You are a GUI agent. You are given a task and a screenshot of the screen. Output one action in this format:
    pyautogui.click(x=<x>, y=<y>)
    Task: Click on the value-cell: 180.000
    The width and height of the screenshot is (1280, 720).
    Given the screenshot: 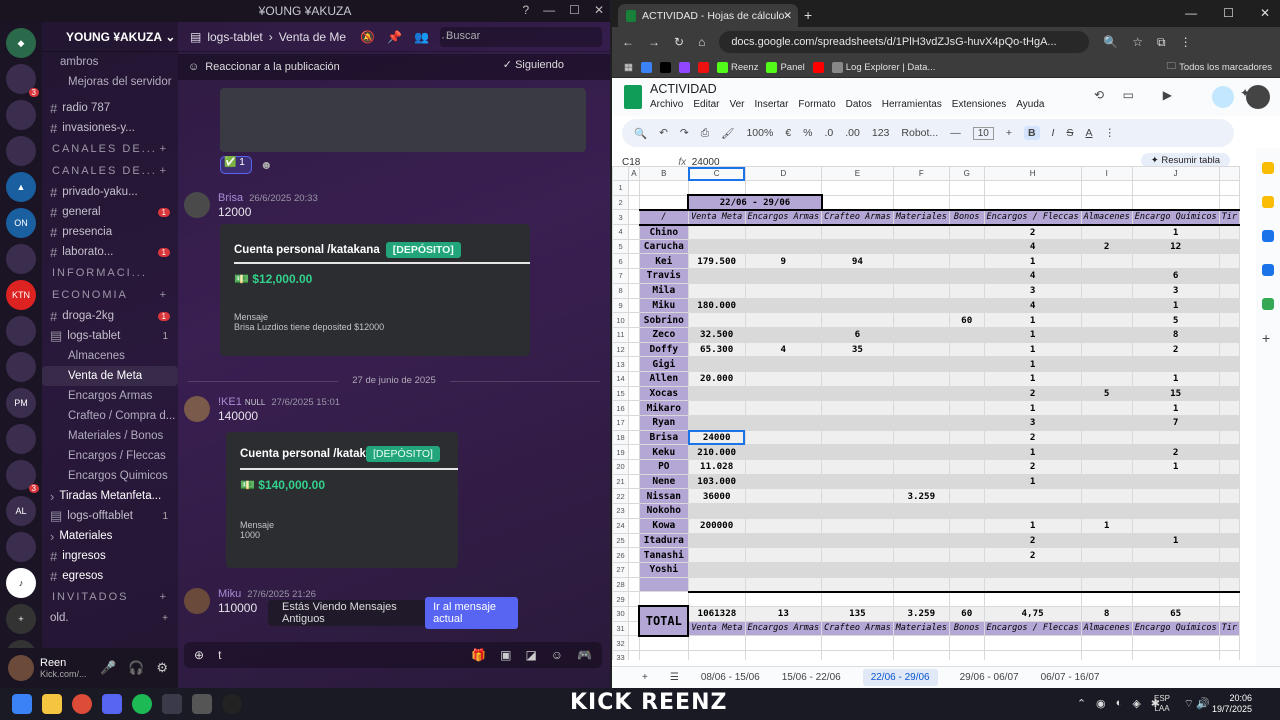 What is the action you would take?
    pyautogui.click(x=716, y=305)
    